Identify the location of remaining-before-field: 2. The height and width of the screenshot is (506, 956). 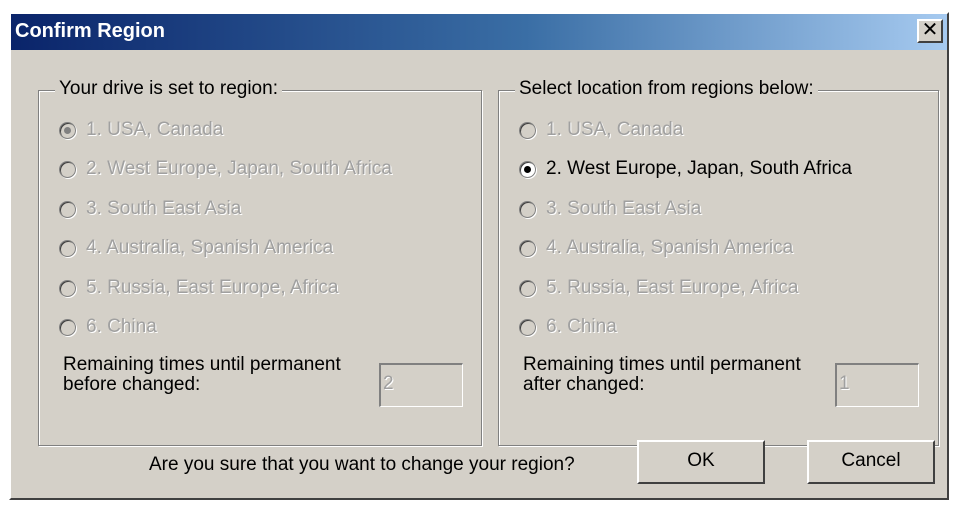
(421, 385).